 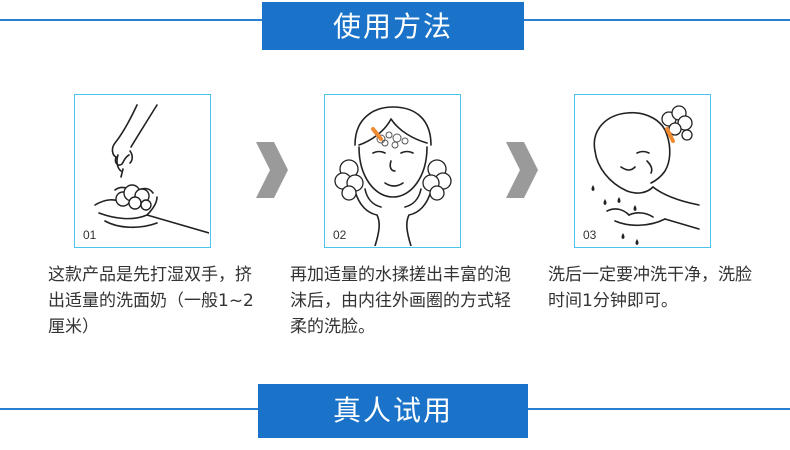 I want to click on hand-foam-icon, so click(x=151, y=169).